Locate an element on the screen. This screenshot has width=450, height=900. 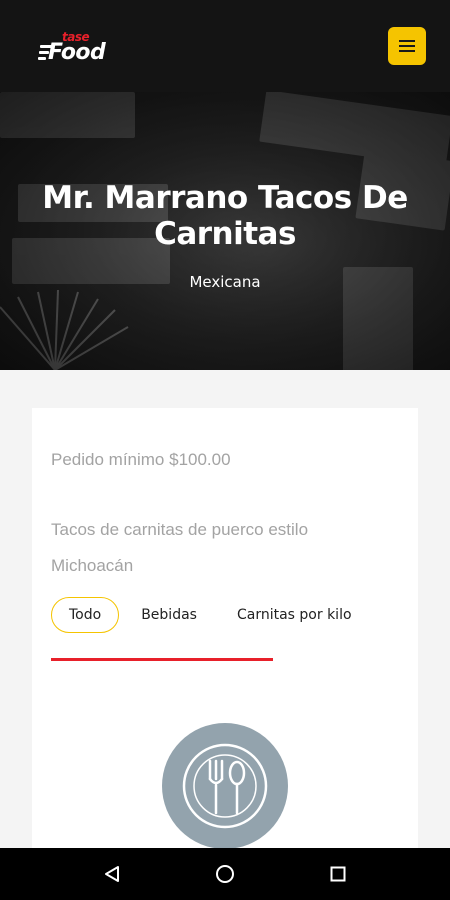
tab-todo: Todo is located at coordinates (85, 615).